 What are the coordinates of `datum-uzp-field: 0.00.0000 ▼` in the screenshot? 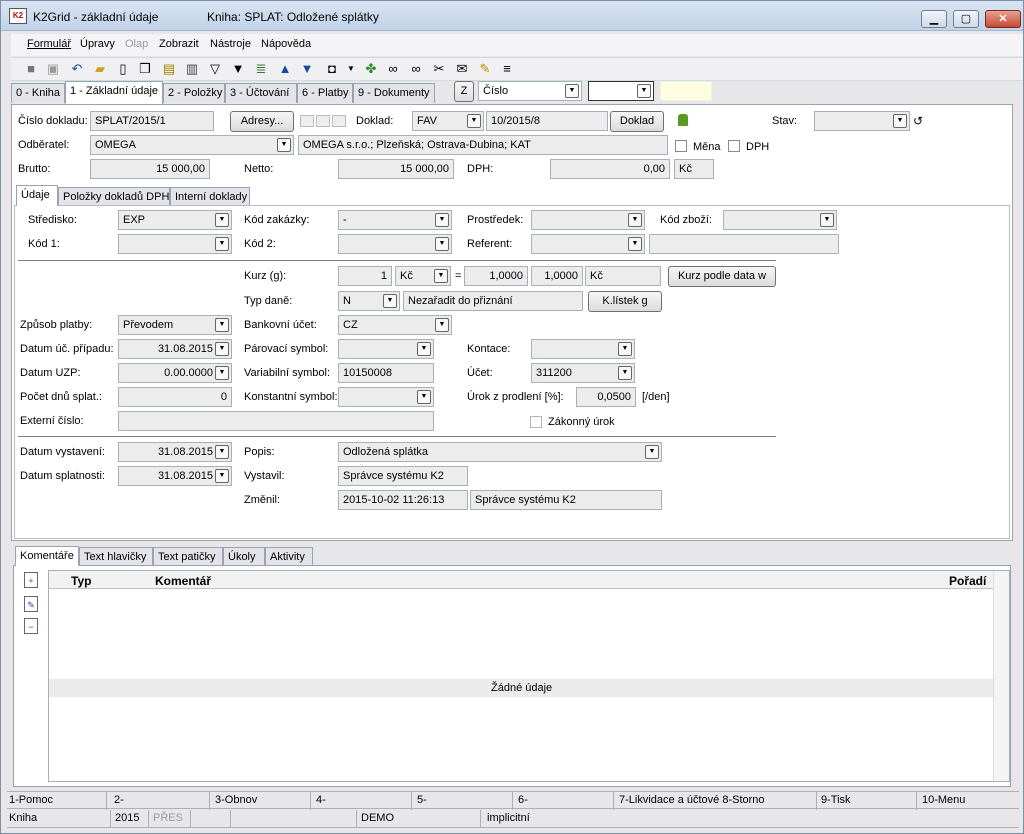 It's located at (175, 373).